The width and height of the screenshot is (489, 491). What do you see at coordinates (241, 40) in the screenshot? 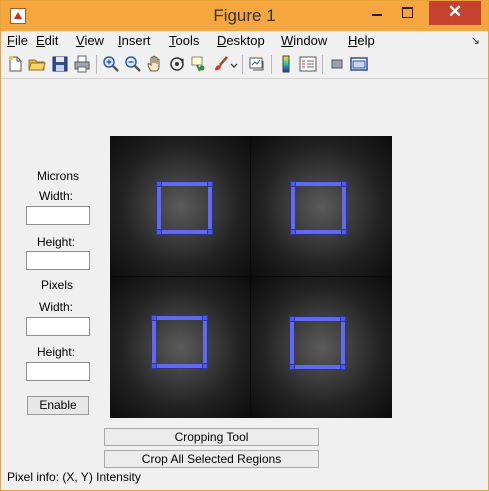
I see `menu-desktop: Desktop` at bounding box center [241, 40].